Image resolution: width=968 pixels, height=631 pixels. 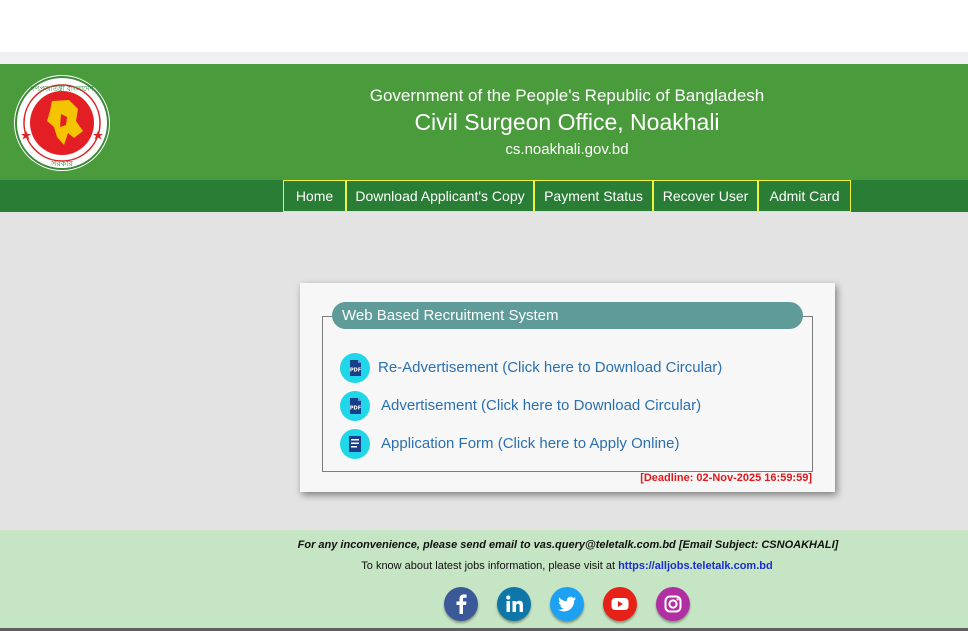 What do you see at coordinates (355, 444) in the screenshot?
I see `form-icon` at bounding box center [355, 444].